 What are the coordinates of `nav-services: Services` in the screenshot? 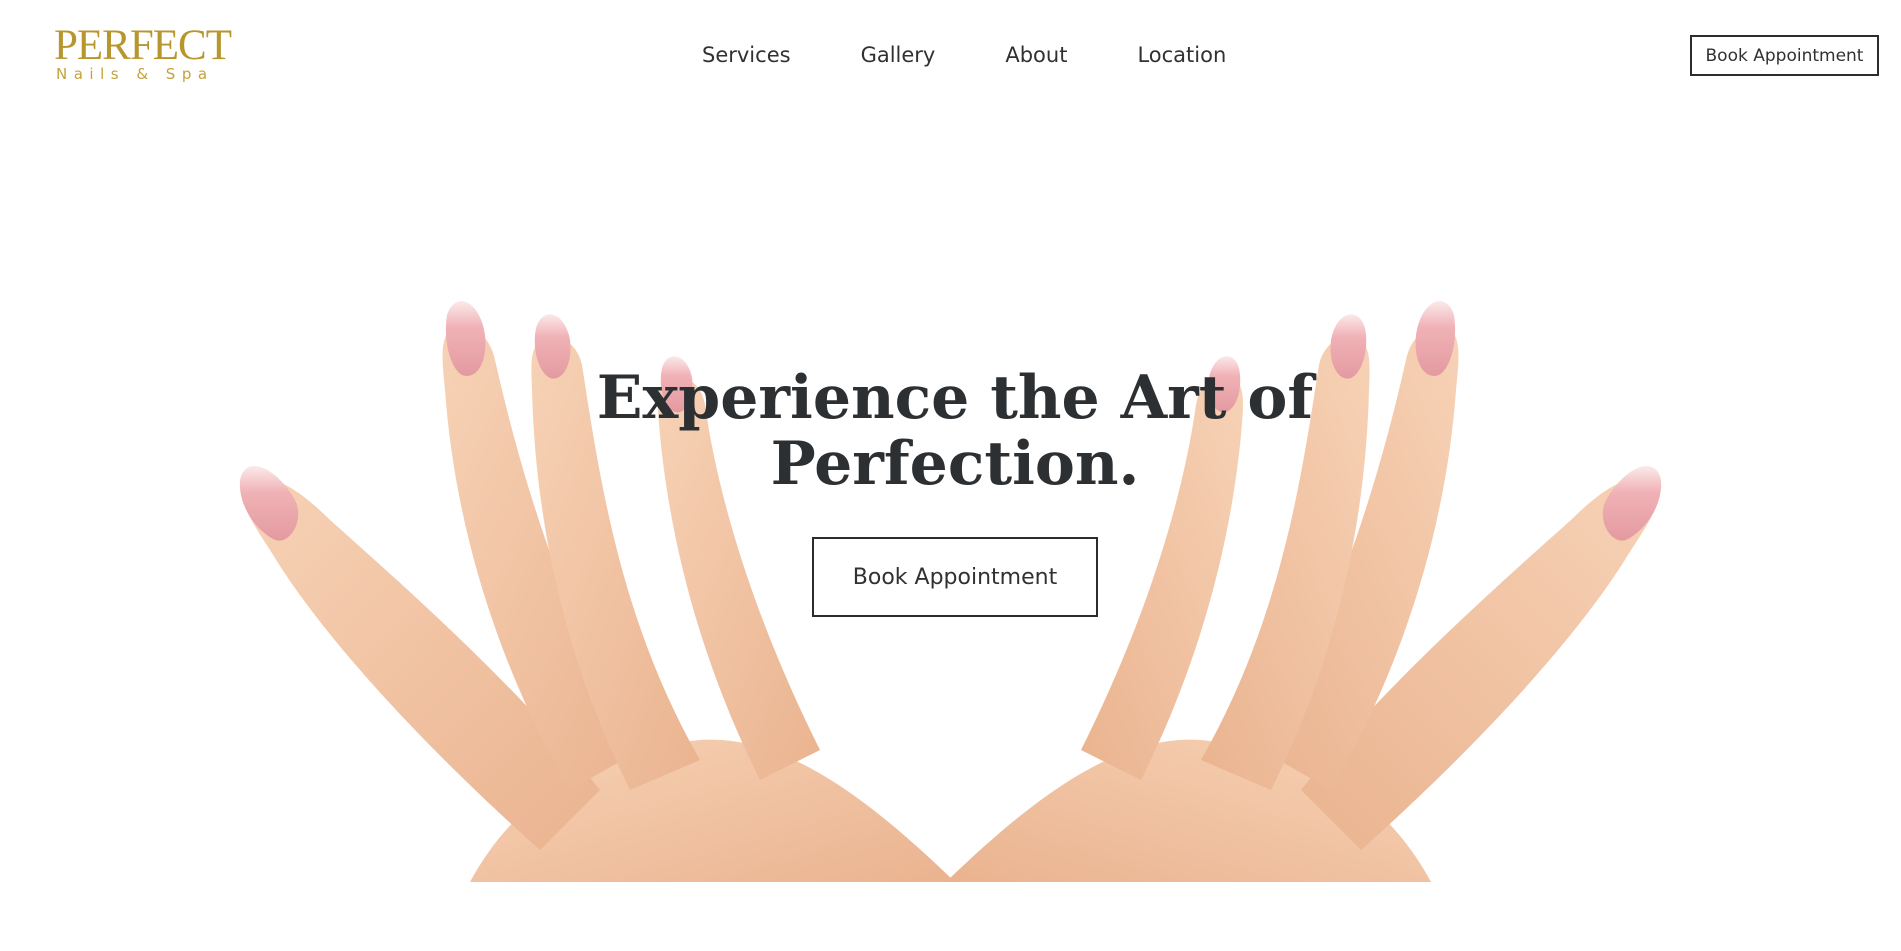 It's located at (746, 55).